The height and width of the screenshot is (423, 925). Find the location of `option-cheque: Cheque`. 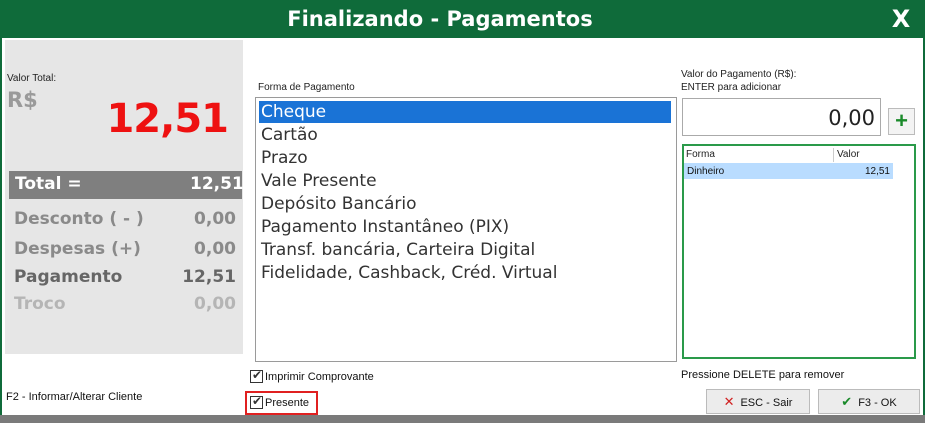

option-cheque: Cheque is located at coordinates (465, 112).